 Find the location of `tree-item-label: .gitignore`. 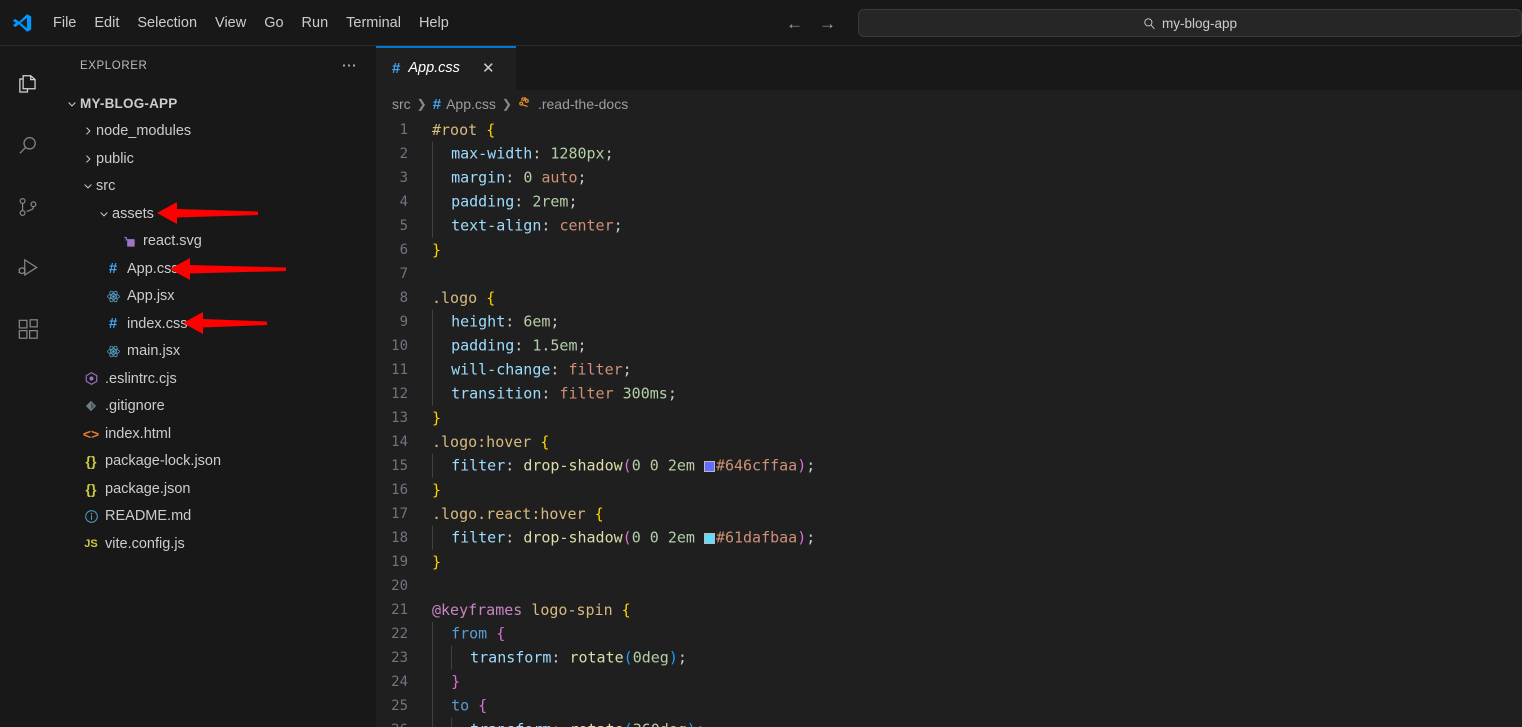

tree-item-label: .gitignore is located at coordinates (135, 406).